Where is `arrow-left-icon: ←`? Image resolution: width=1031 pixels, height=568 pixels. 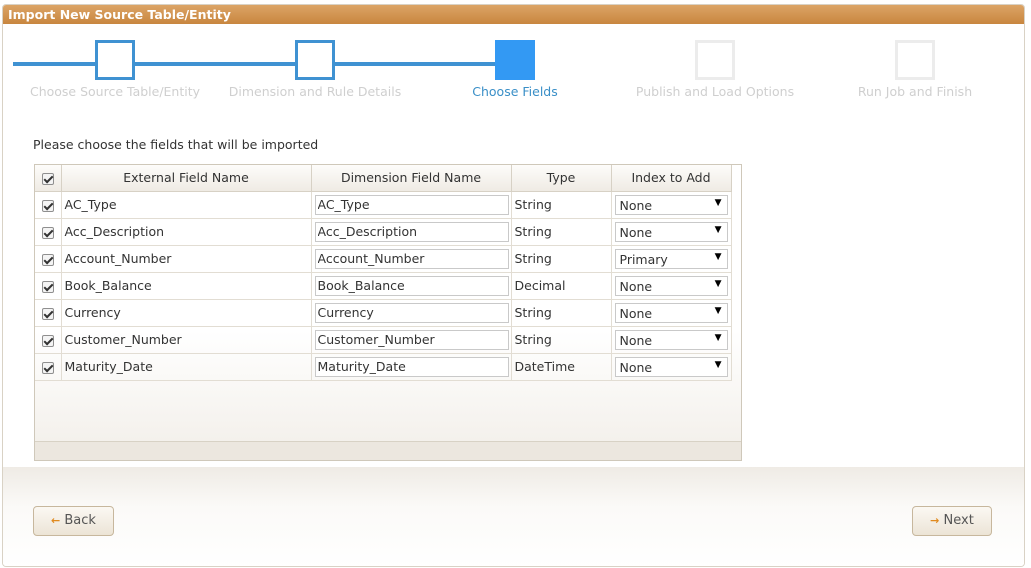 arrow-left-icon: ← is located at coordinates (56, 520).